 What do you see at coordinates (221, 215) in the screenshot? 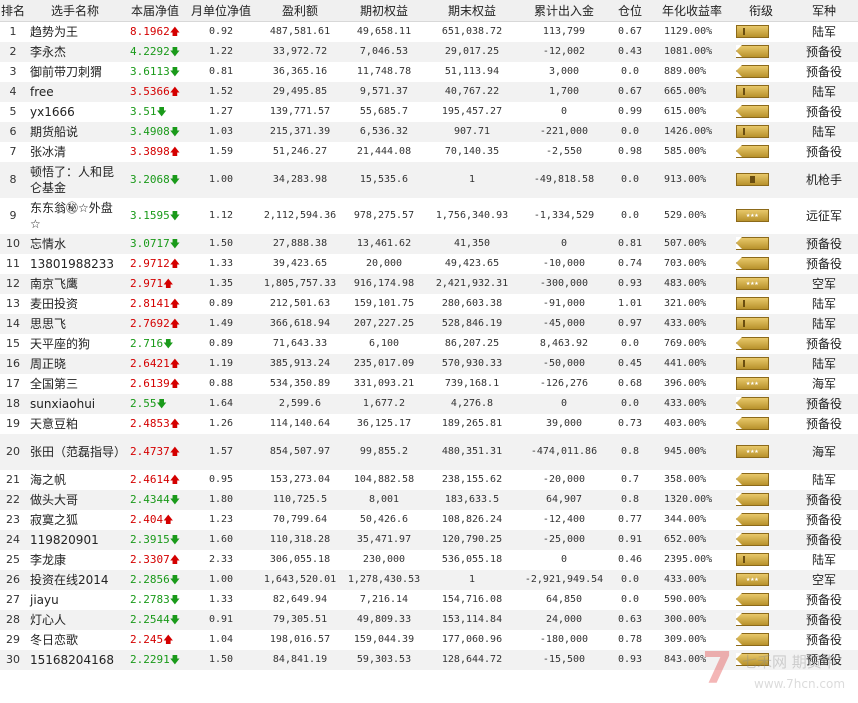
I see `monthly-nav-cell: 1.12` at bounding box center [221, 215].